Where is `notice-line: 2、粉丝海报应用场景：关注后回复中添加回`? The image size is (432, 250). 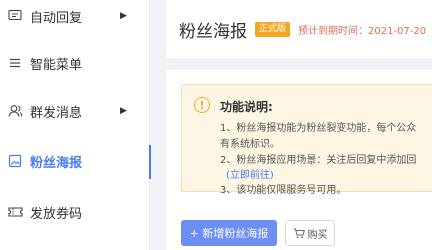
notice-line: 2、粉丝海报应用场景：关注后回复中添加回 is located at coordinates (318, 160).